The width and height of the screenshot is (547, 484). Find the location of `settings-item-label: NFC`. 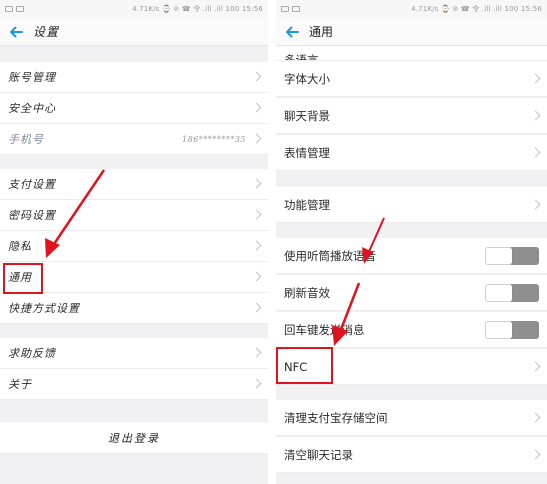

settings-item-label: NFC is located at coordinates (296, 366).